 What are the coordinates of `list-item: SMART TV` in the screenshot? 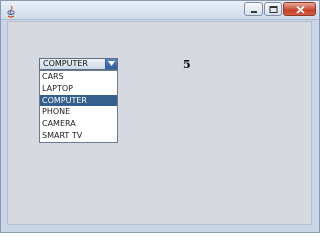 It's located at (78, 136).